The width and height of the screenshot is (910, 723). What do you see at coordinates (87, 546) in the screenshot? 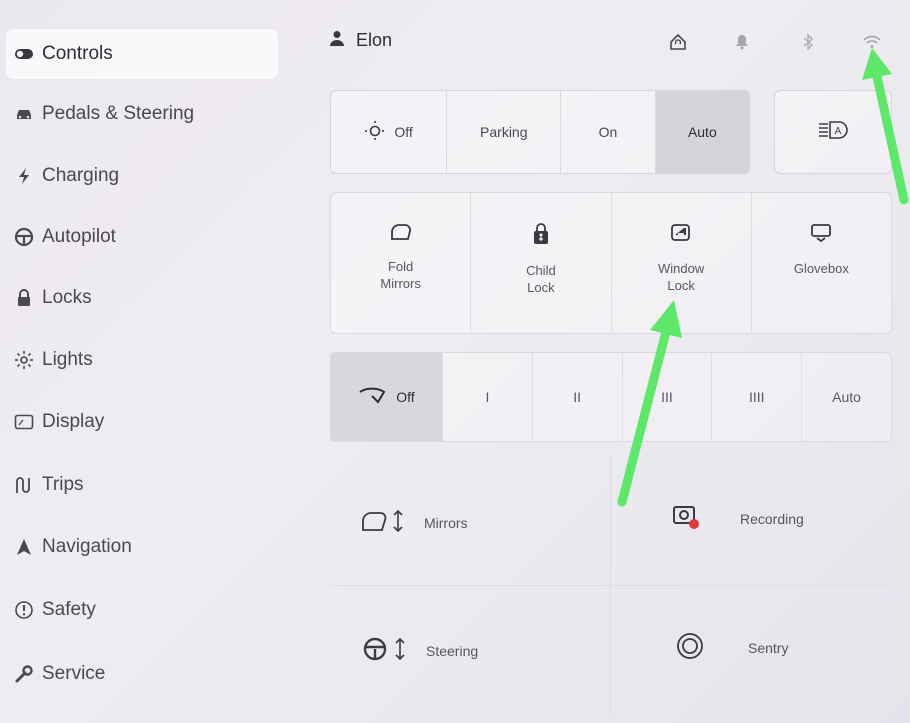
I see `sidebar-item-label: Navigation` at bounding box center [87, 546].